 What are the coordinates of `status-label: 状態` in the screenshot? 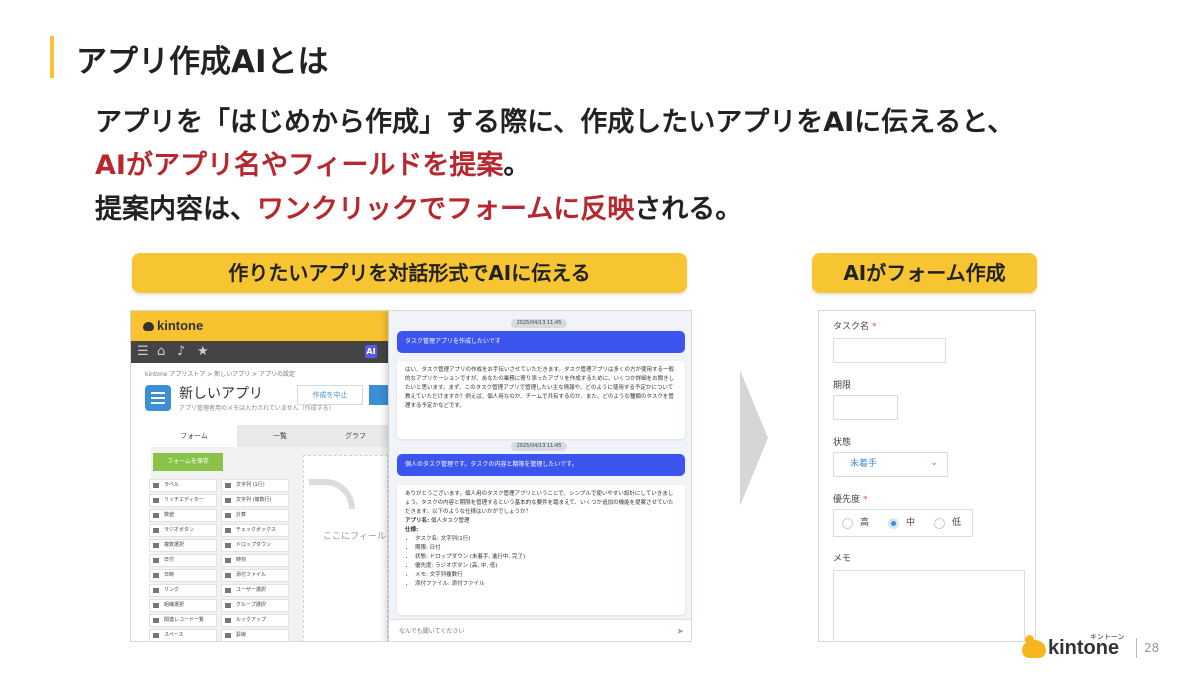 It's located at (842, 443).